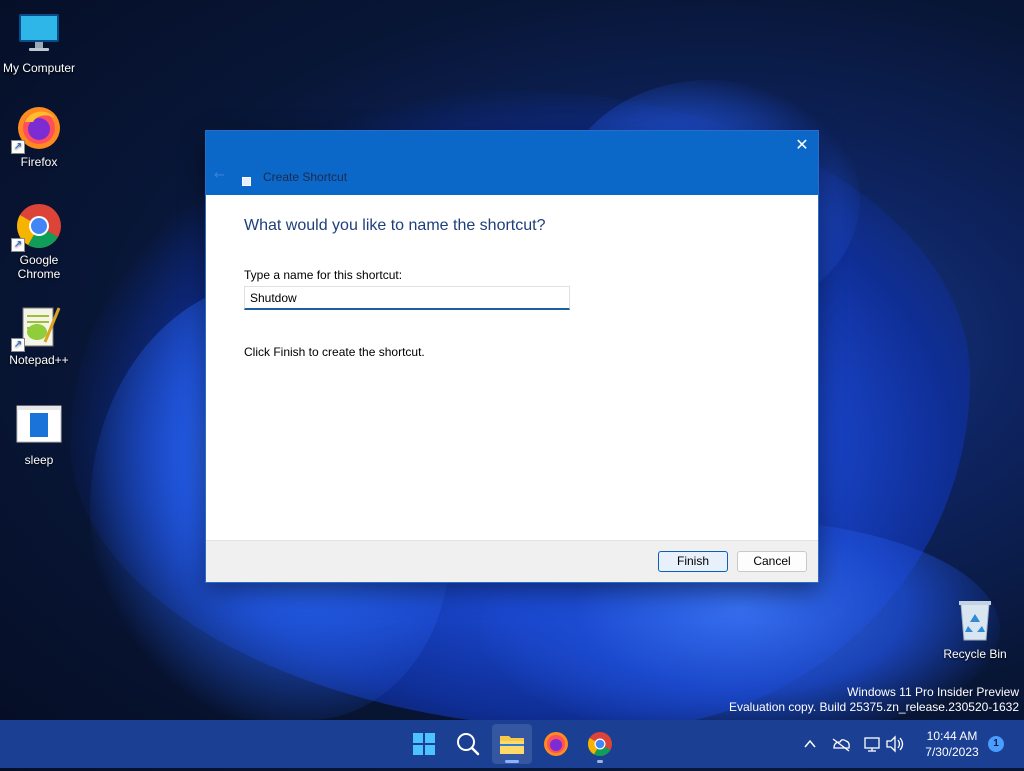  I want to click on clock-date: 7/30/2023, so click(952, 752).